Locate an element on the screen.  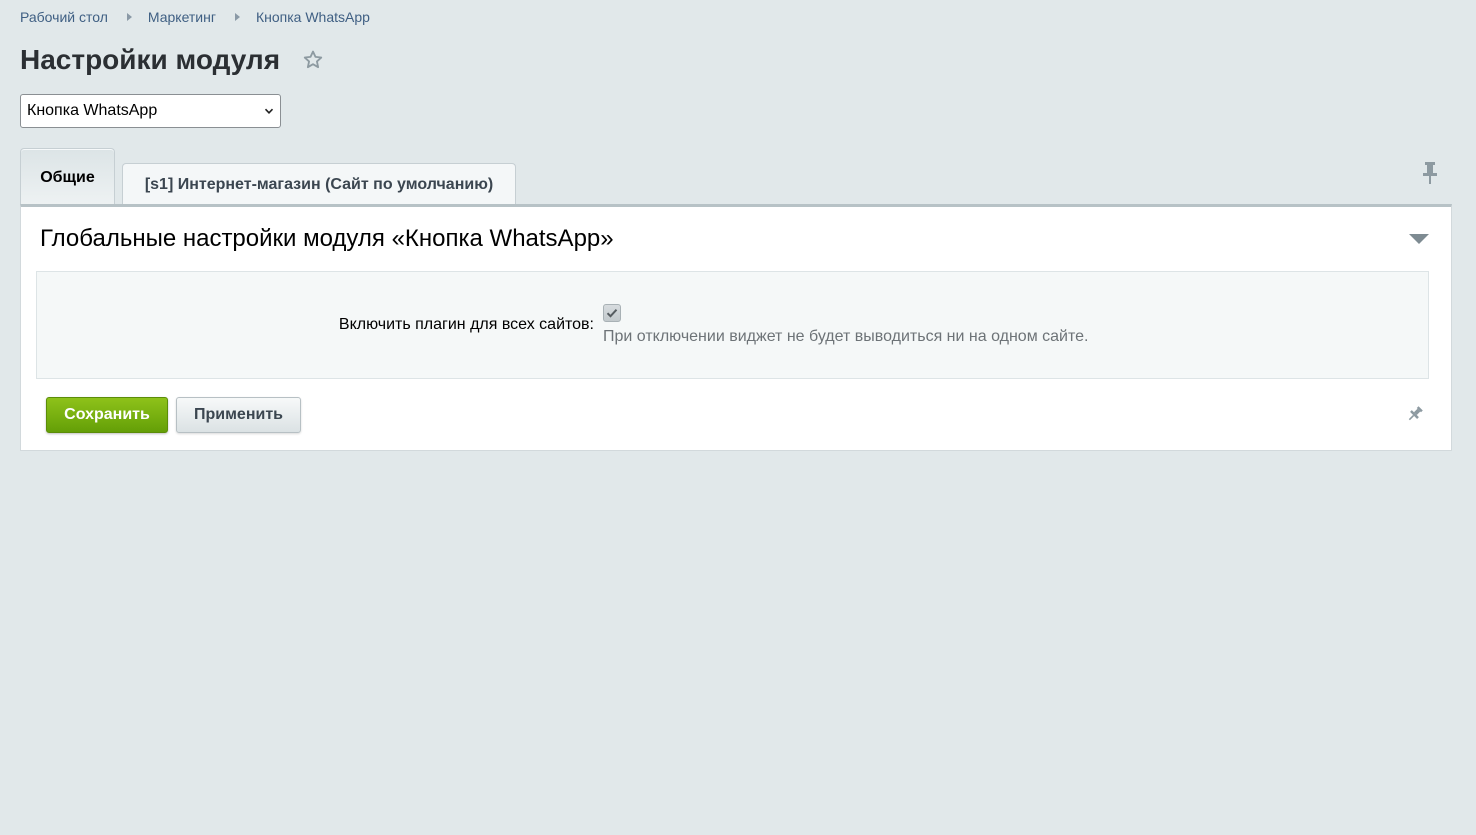
module-select: Кнопка WhatsApp is located at coordinates (150, 111).